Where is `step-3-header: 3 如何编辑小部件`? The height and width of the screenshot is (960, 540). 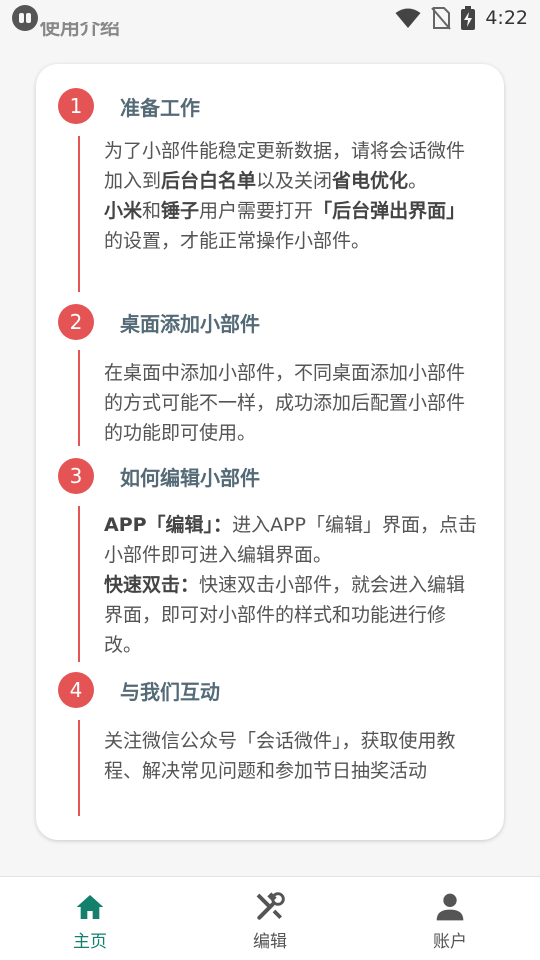 step-3-header: 3 如何编辑小部件 is located at coordinates (159, 476).